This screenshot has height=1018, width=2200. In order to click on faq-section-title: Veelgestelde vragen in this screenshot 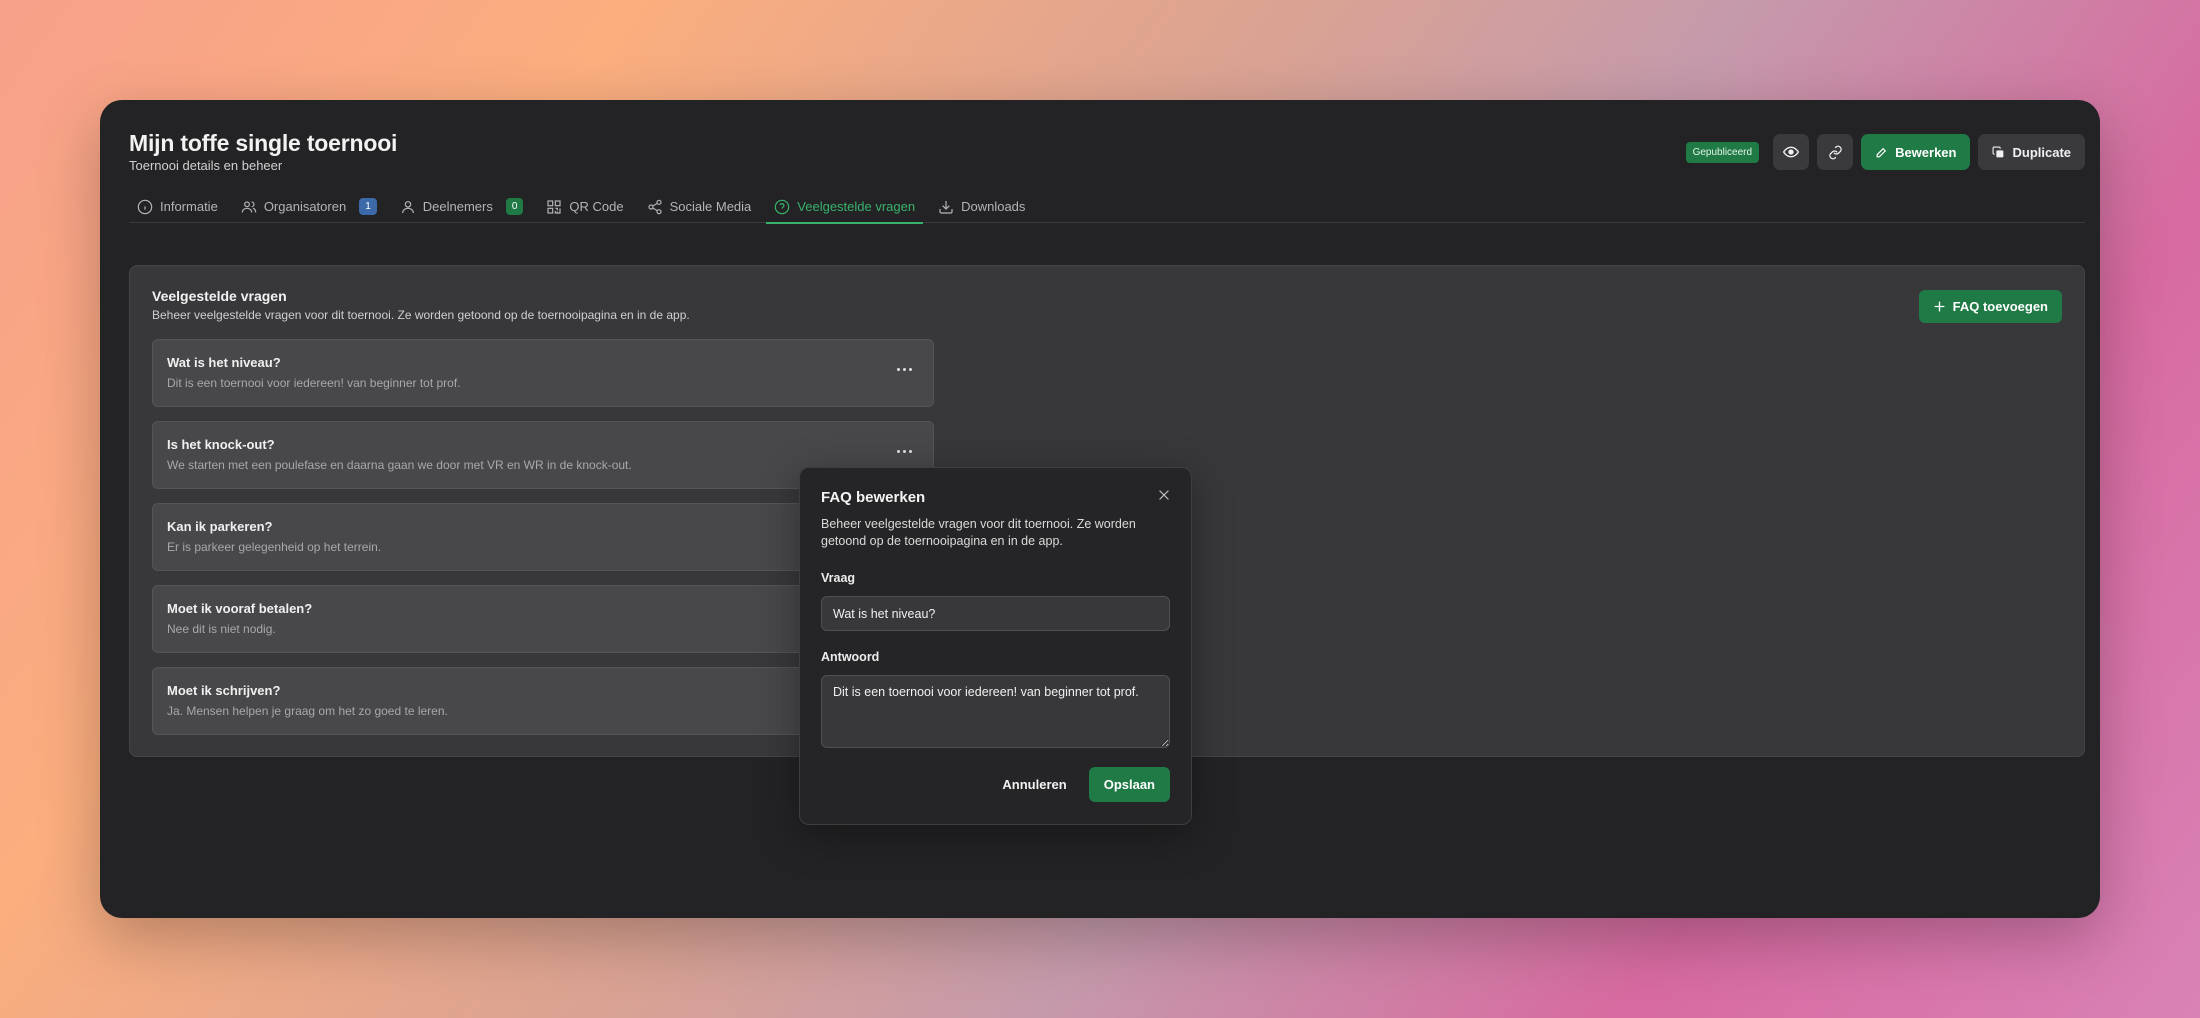, I will do `click(219, 296)`.